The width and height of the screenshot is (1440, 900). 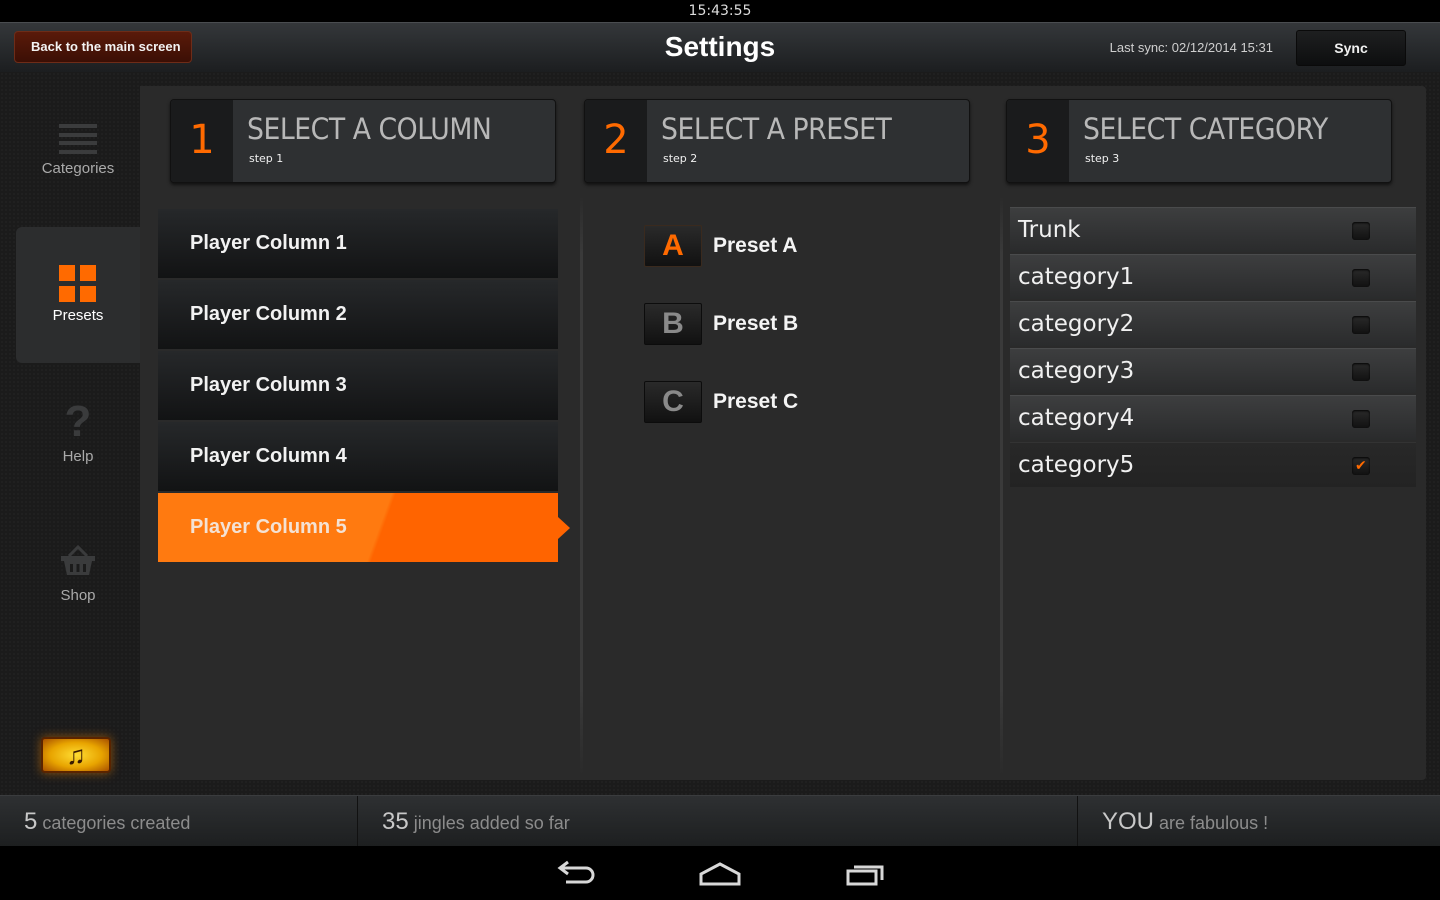 I want to click on clock: 15:43:55, so click(x=720, y=11).